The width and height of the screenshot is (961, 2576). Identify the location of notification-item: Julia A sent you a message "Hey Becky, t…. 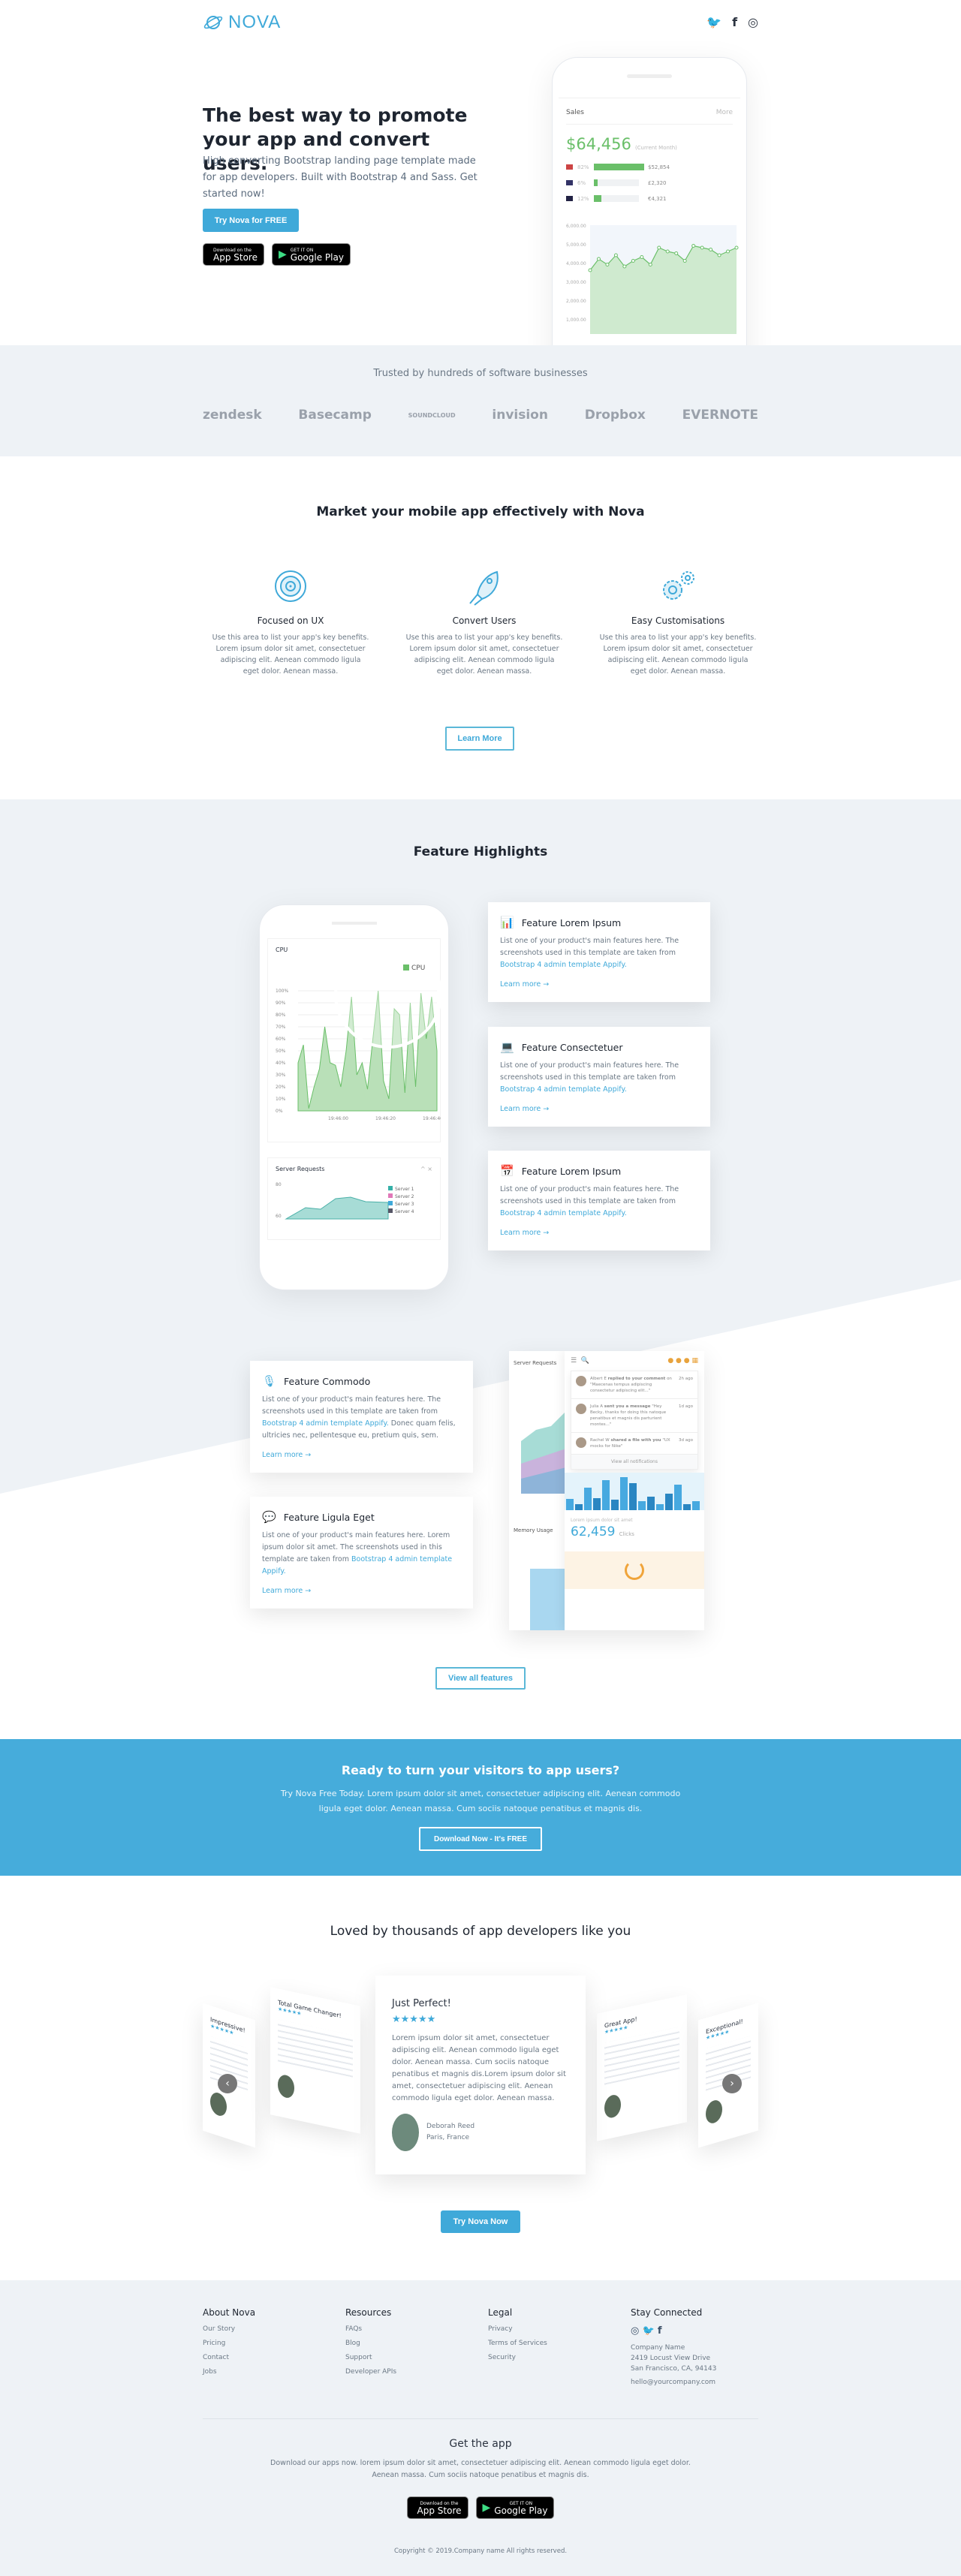
(634, 1416).